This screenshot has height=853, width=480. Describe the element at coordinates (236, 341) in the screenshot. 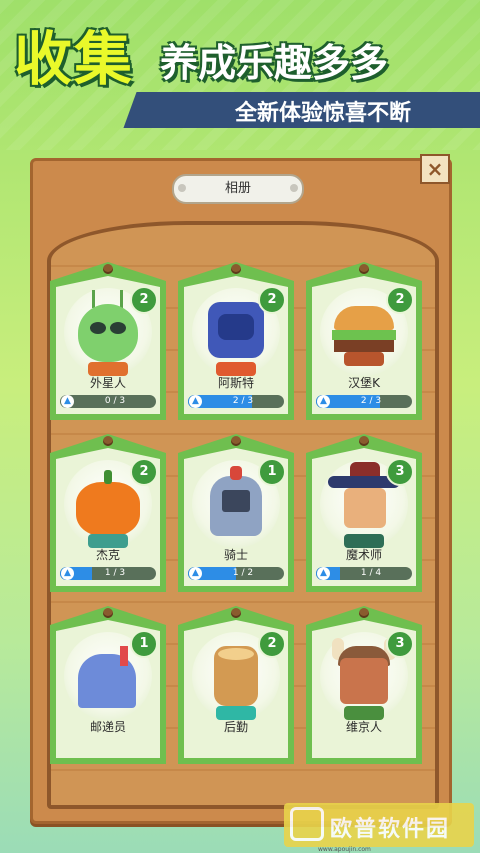

I see `character-card: 2 阿斯特 ▲ 2 / 3` at that location.